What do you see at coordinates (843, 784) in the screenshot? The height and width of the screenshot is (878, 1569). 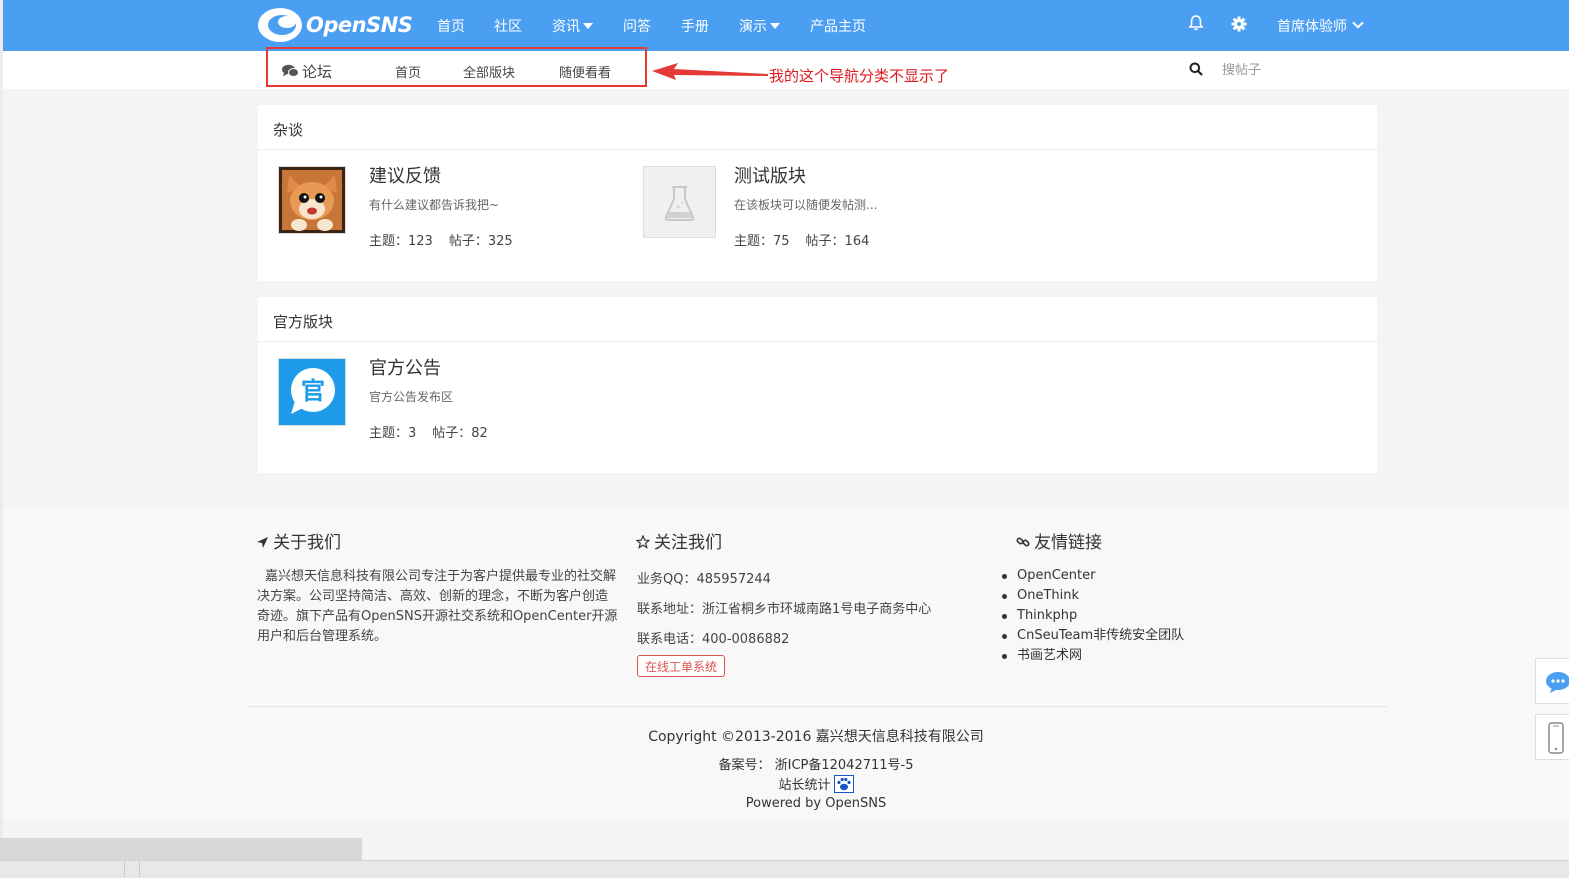 I see `baidu-paw-icon` at bounding box center [843, 784].